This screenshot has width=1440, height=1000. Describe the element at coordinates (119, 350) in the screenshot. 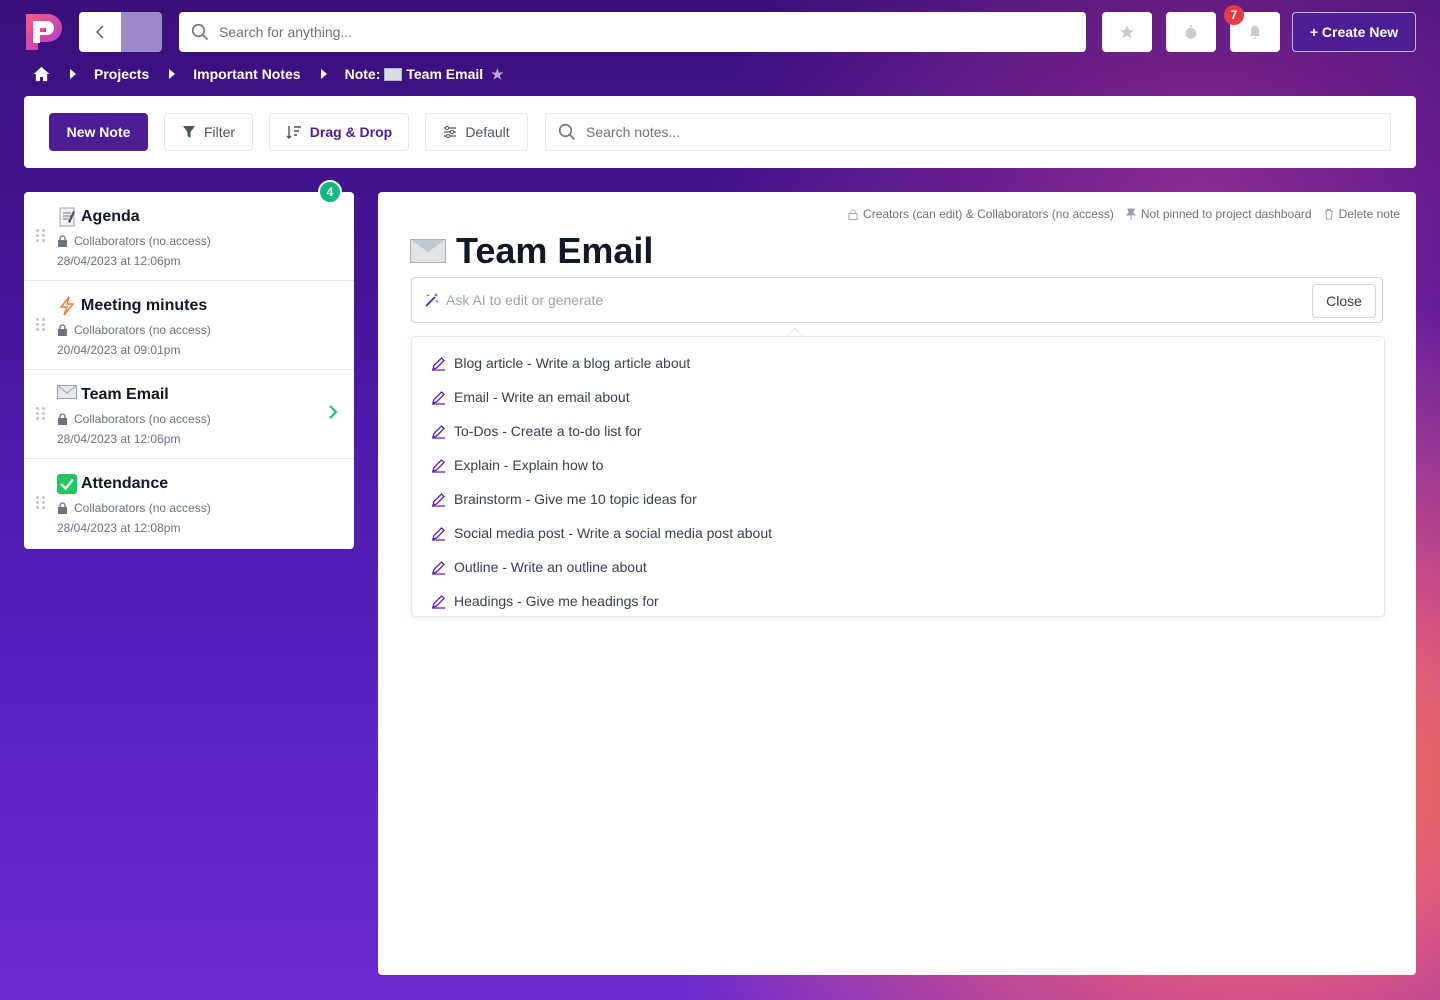

I see `note-date: 20/04/2023 at 09:01pm` at that location.